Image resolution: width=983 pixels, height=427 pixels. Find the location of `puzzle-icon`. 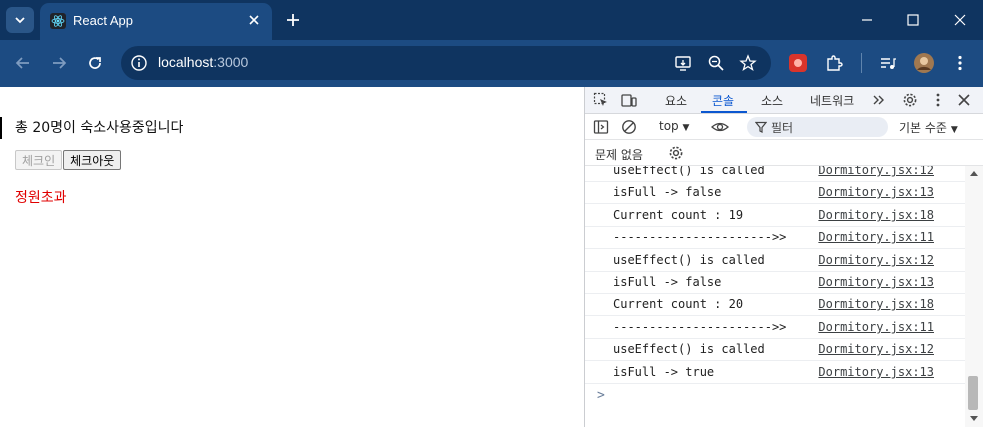

puzzle-icon is located at coordinates (835, 63).